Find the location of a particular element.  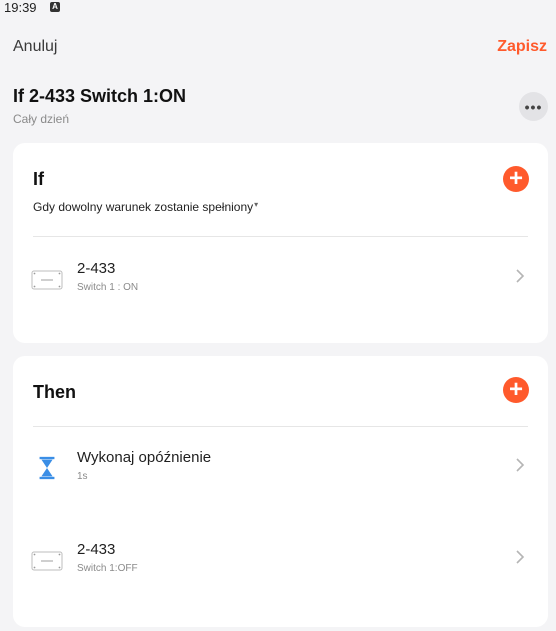

more-options-button: ••• is located at coordinates (533, 106).